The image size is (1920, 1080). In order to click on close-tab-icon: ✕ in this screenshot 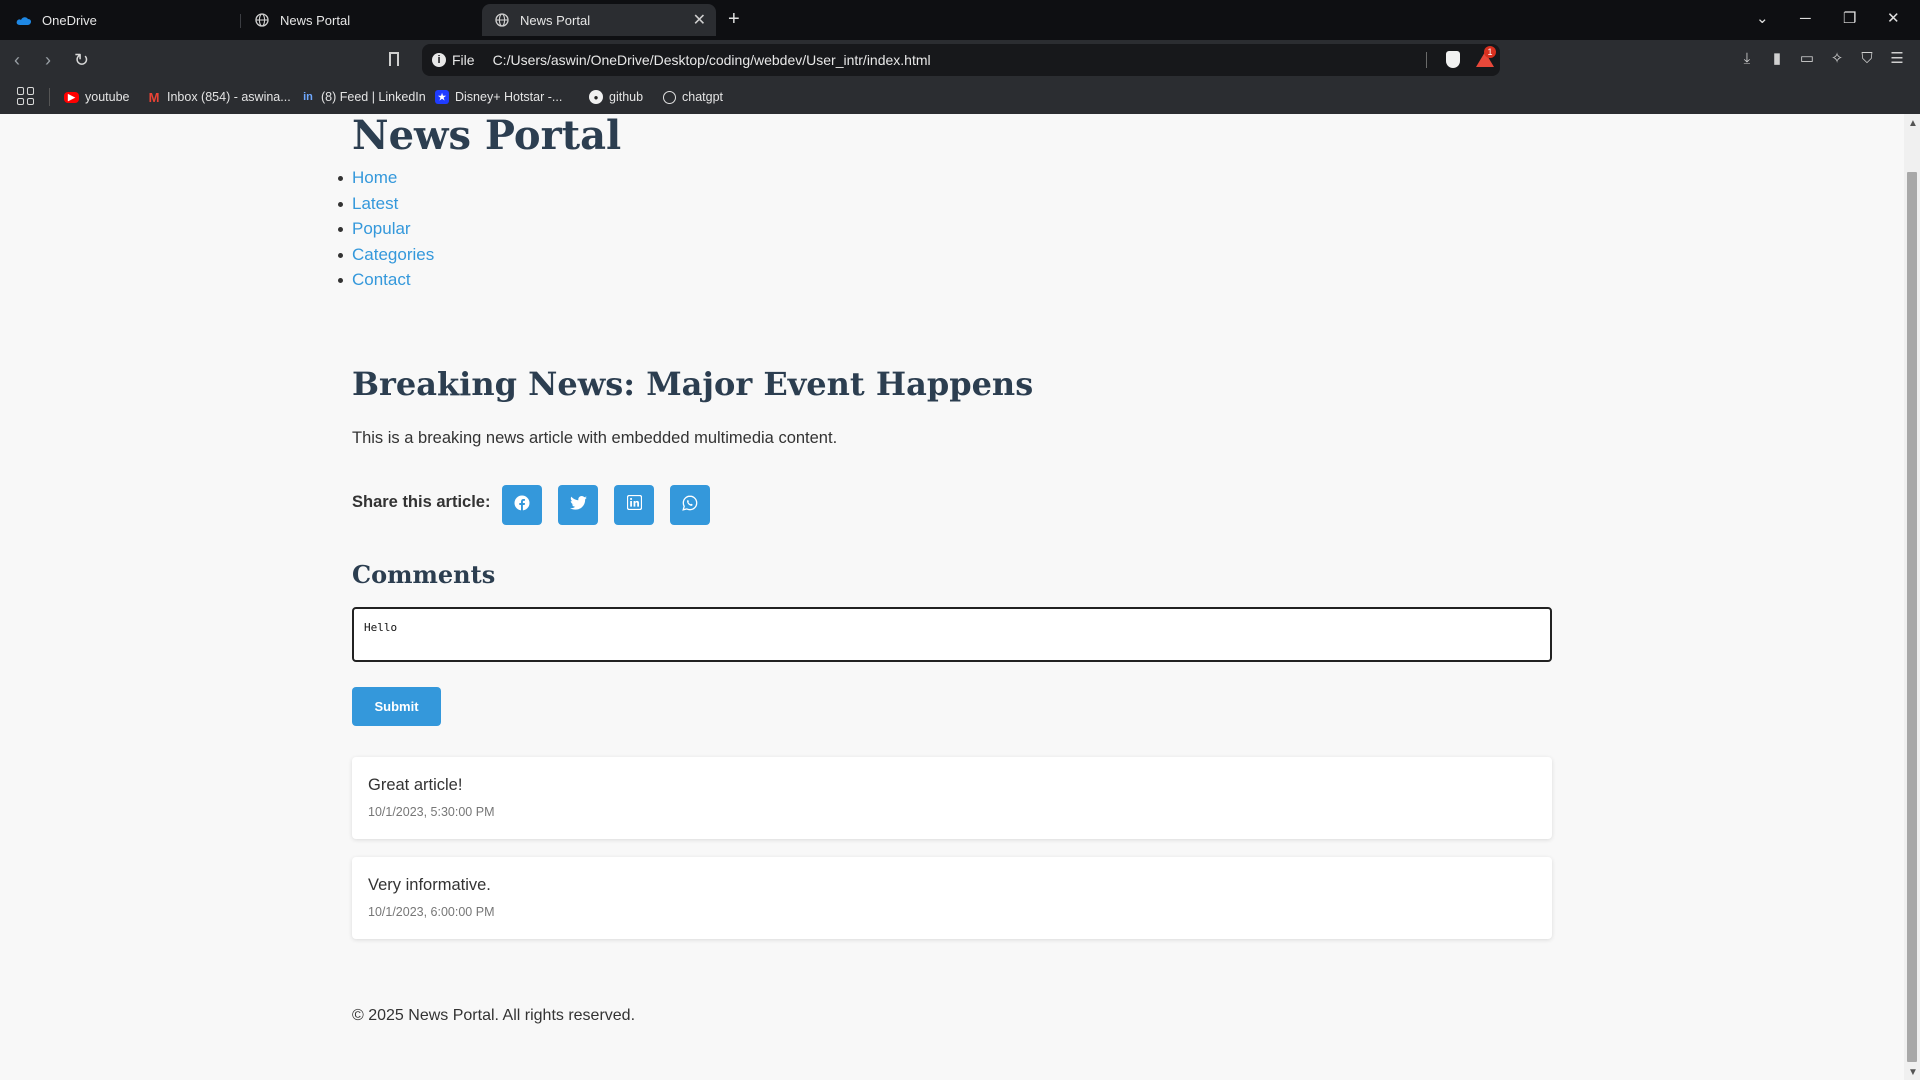, I will do `click(699, 20)`.